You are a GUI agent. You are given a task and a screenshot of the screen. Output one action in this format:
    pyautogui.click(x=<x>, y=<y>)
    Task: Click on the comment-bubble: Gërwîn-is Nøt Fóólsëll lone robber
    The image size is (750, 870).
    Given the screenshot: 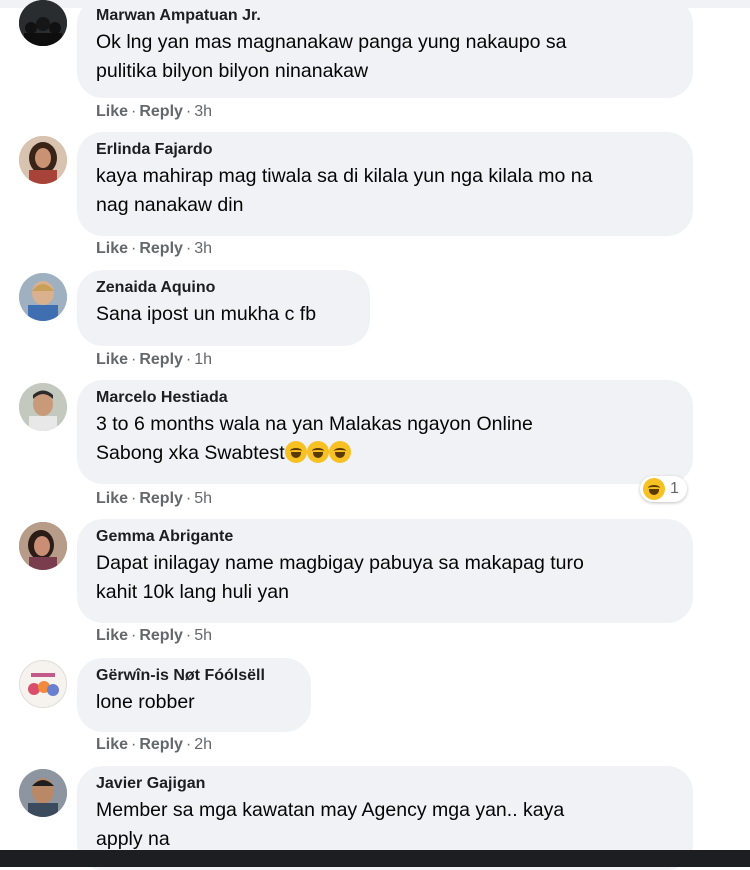 What is the action you would take?
    pyautogui.click(x=194, y=695)
    